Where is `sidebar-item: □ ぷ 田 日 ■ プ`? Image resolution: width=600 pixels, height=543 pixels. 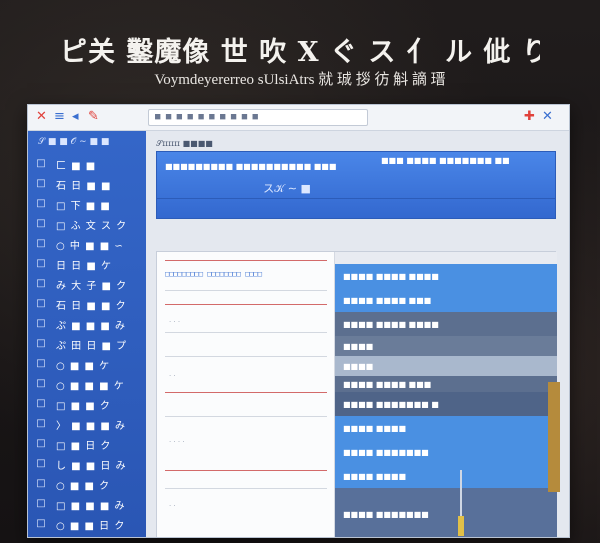 sidebar-item: □ ぷ 田 日 ■ プ is located at coordinates (87, 344).